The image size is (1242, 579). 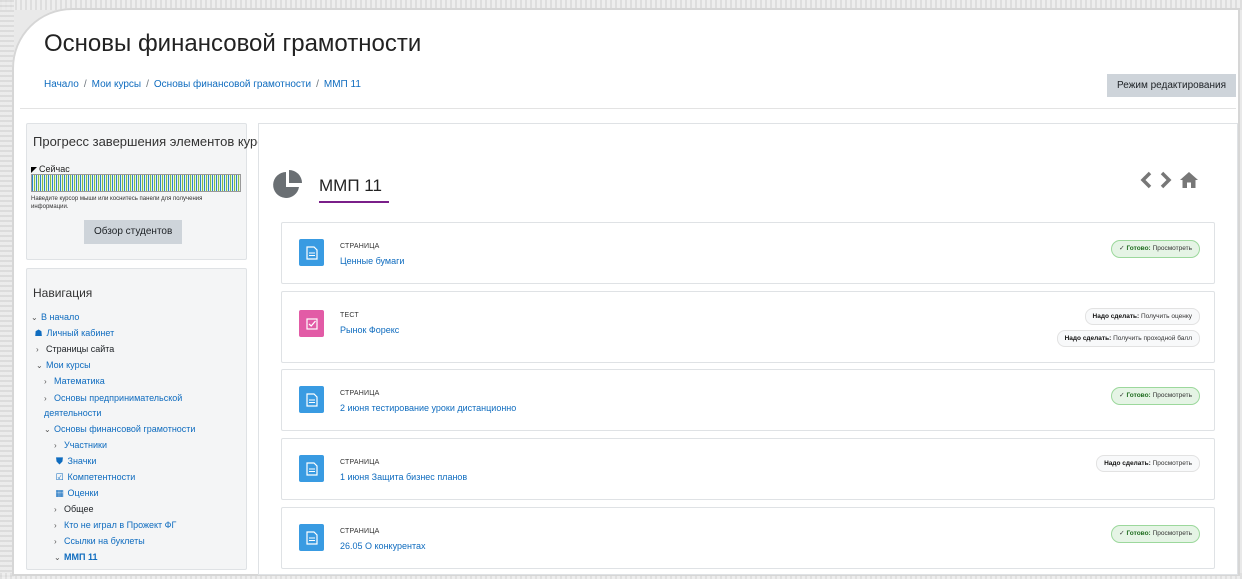 What do you see at coordinates (122, 405) in the screenshot?
I see `nav-item-entrepreneurship: › Основы предпринимательской деятельности` at bounding box center [122, 405].